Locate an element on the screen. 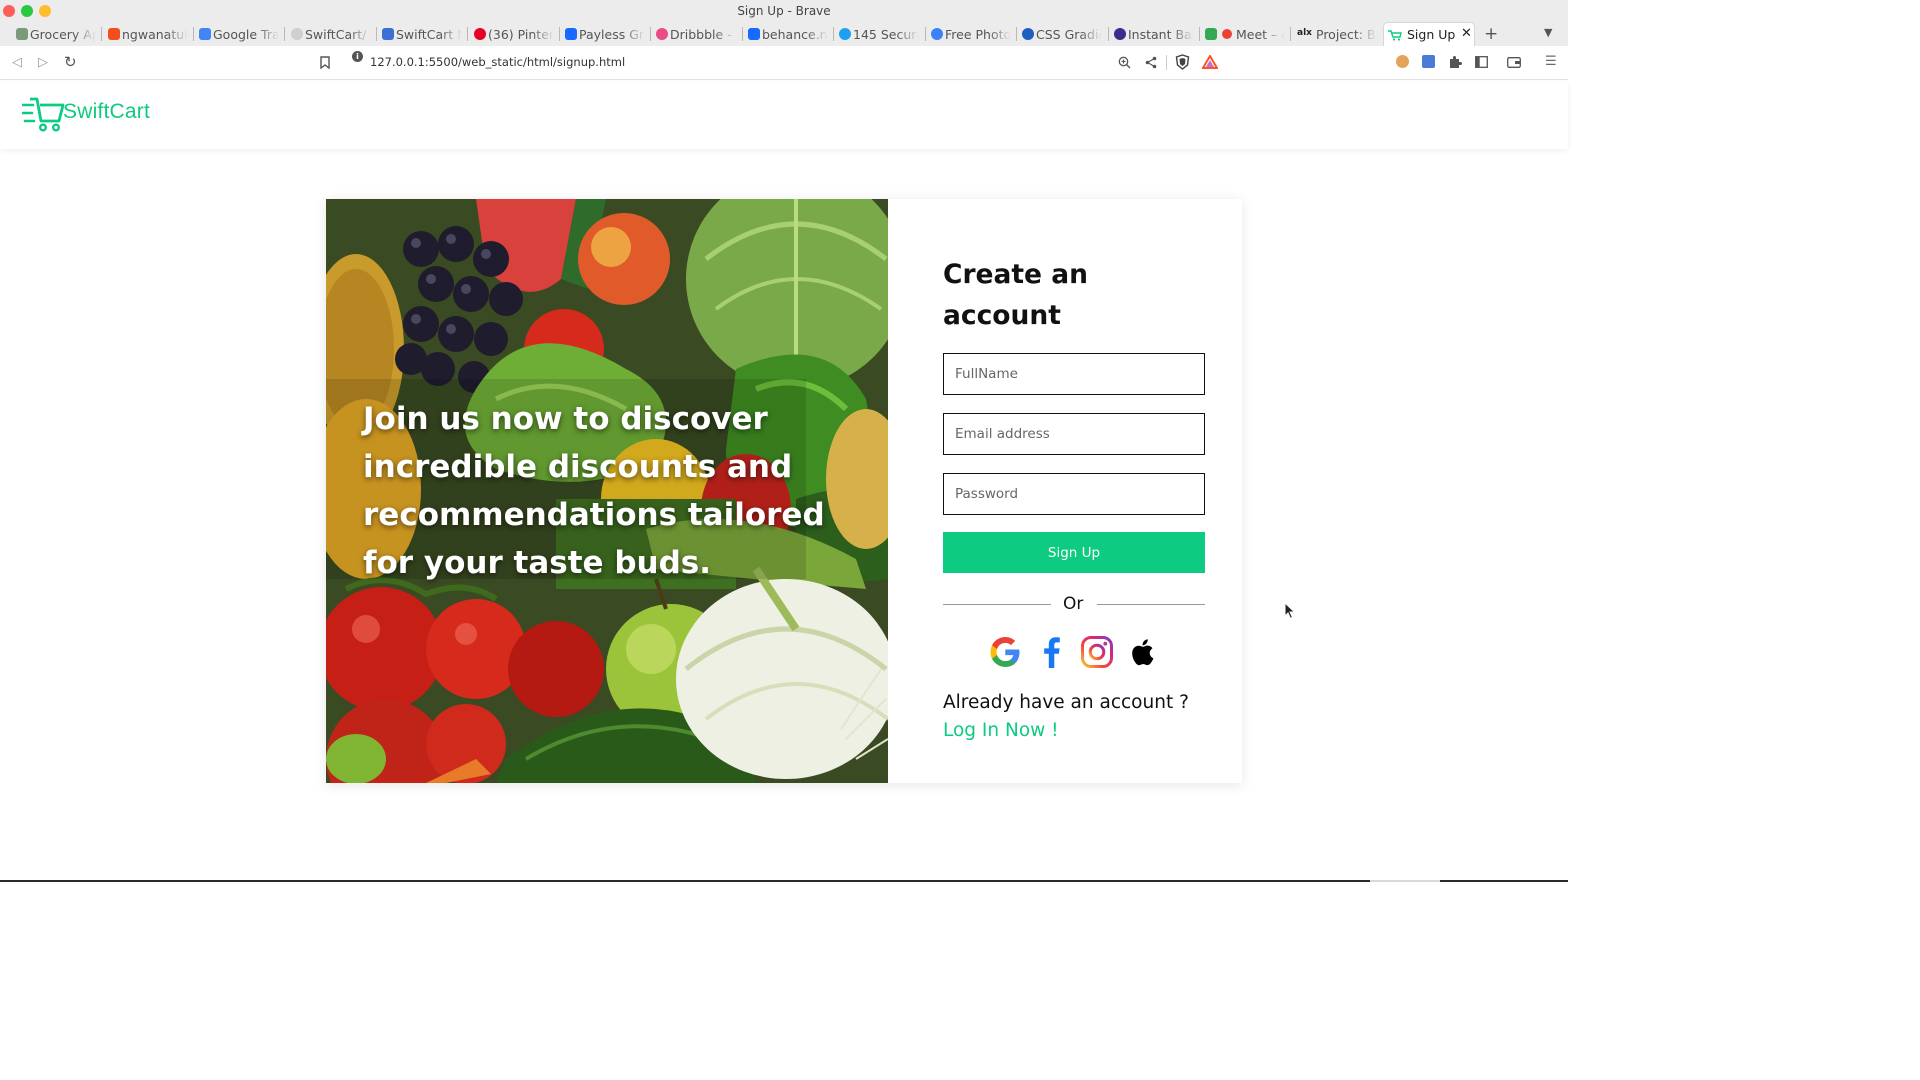 The width and height of the screenshot is (1920, 1080). menu-hamburger-icon: ☰ is located at coordinates (1551, 61).